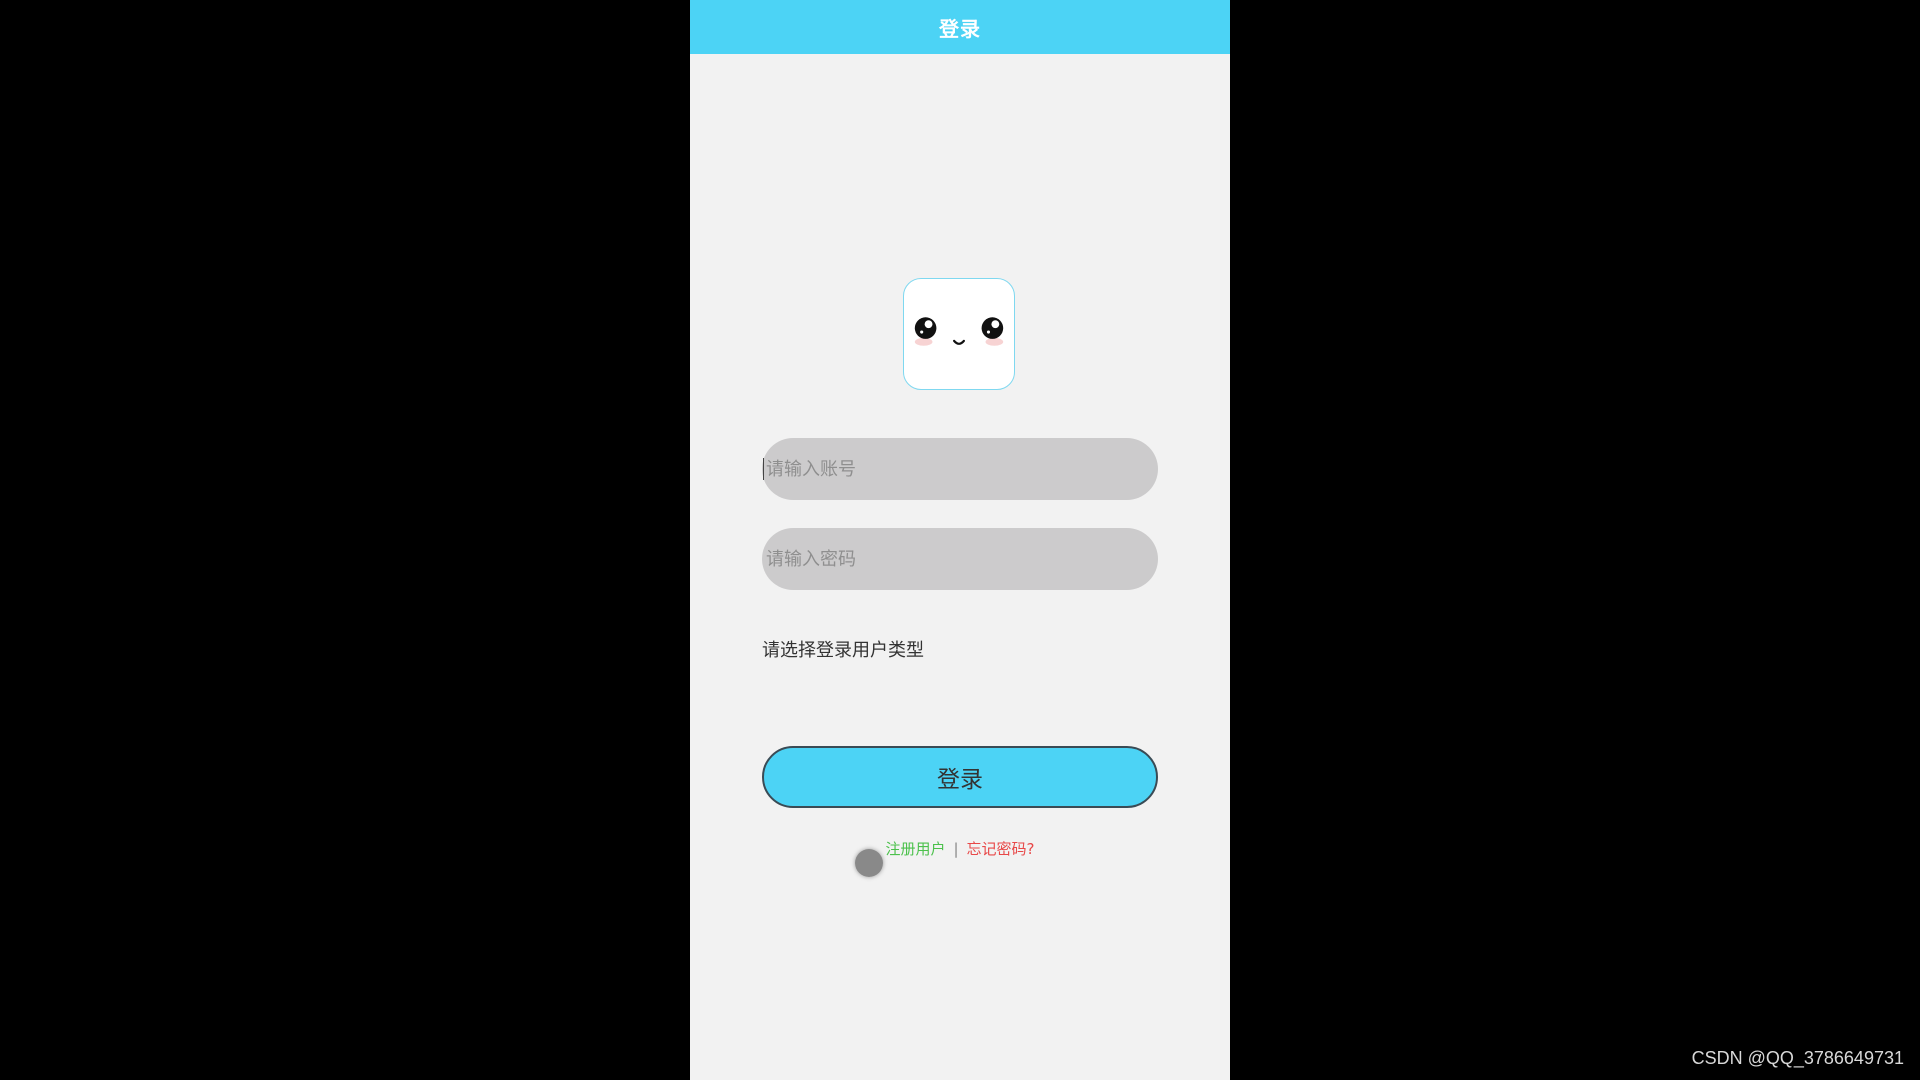 The height and width of the screenshot is (1080, 1920). What do you see at coordinates (843, 650) in the screenshot?
I see `user-type-label: 请选择登录用户类型` at bounding box center [843, 650].